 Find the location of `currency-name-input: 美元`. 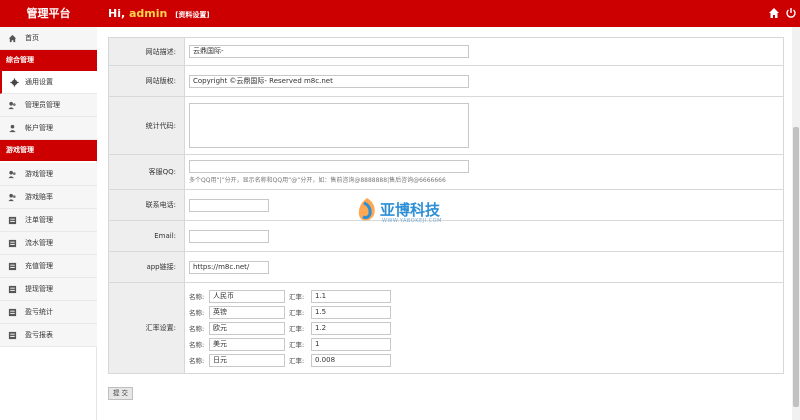

currency-name-input: 美元 is located at coordinates (247, 344).